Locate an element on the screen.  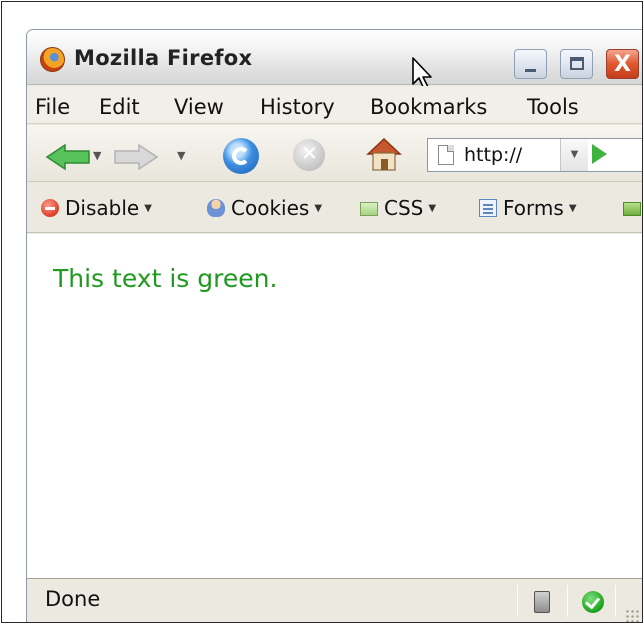
devbar-forms-menu: Forms ▼ is located at coordinates (528, 208).